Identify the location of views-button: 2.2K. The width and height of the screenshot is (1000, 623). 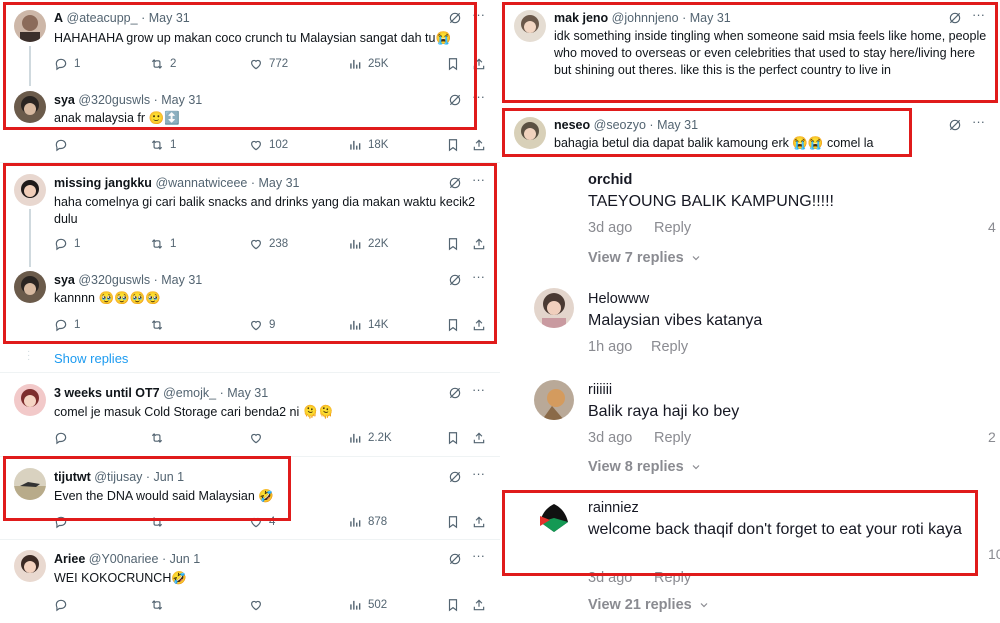
(370, 438).